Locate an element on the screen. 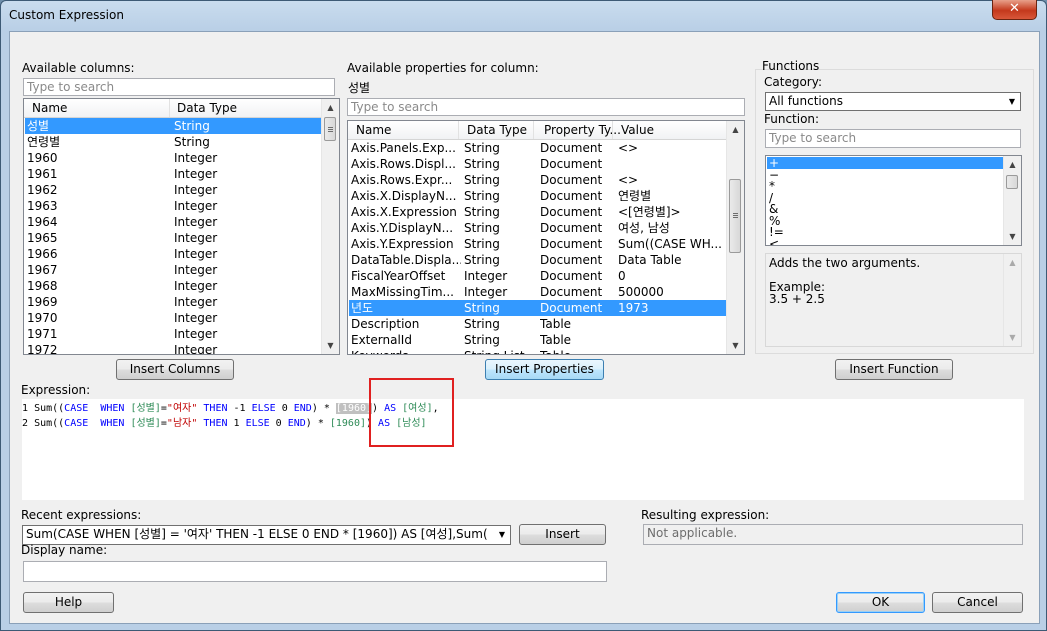 This screenshot has width=1047, height=631. column-row: 1970 Integer is located at coordinates (173, 318).